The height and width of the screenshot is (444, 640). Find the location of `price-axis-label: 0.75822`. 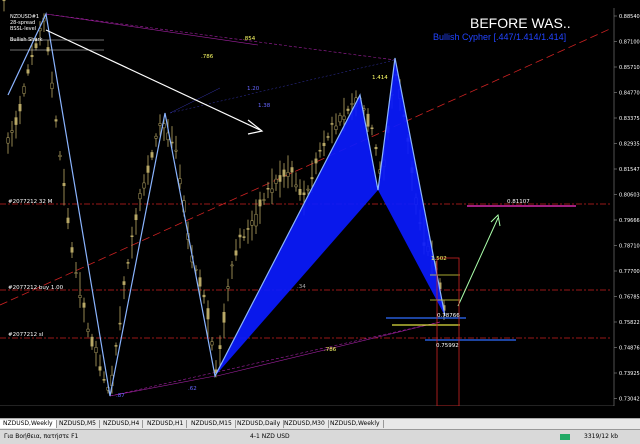

price-axis-label: 0.75822 is located at coordinates (629, 323).